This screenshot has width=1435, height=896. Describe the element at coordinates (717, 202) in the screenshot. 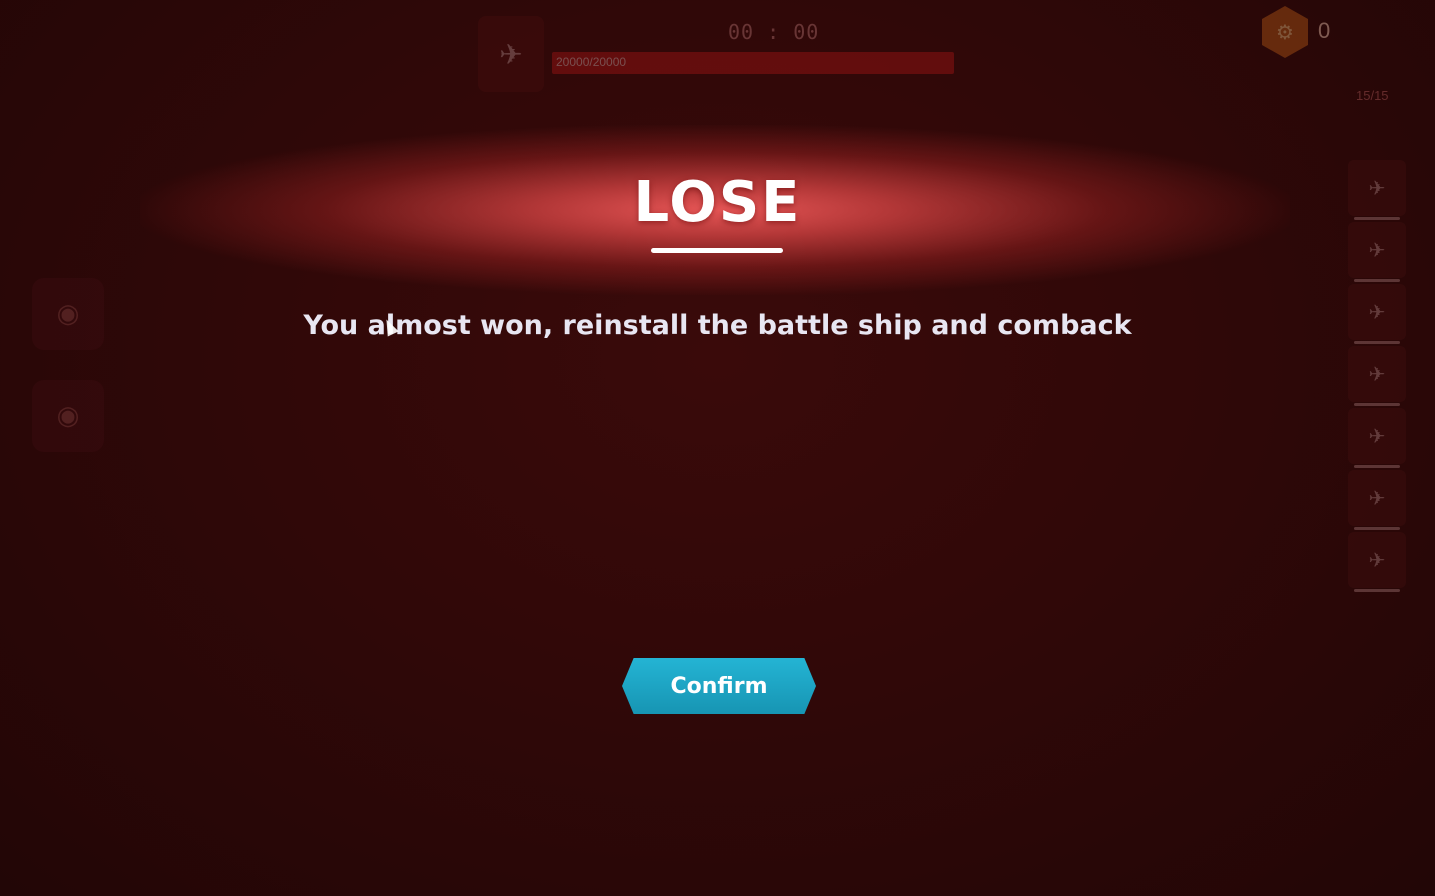

I see `result-title: LOSE` at that location.